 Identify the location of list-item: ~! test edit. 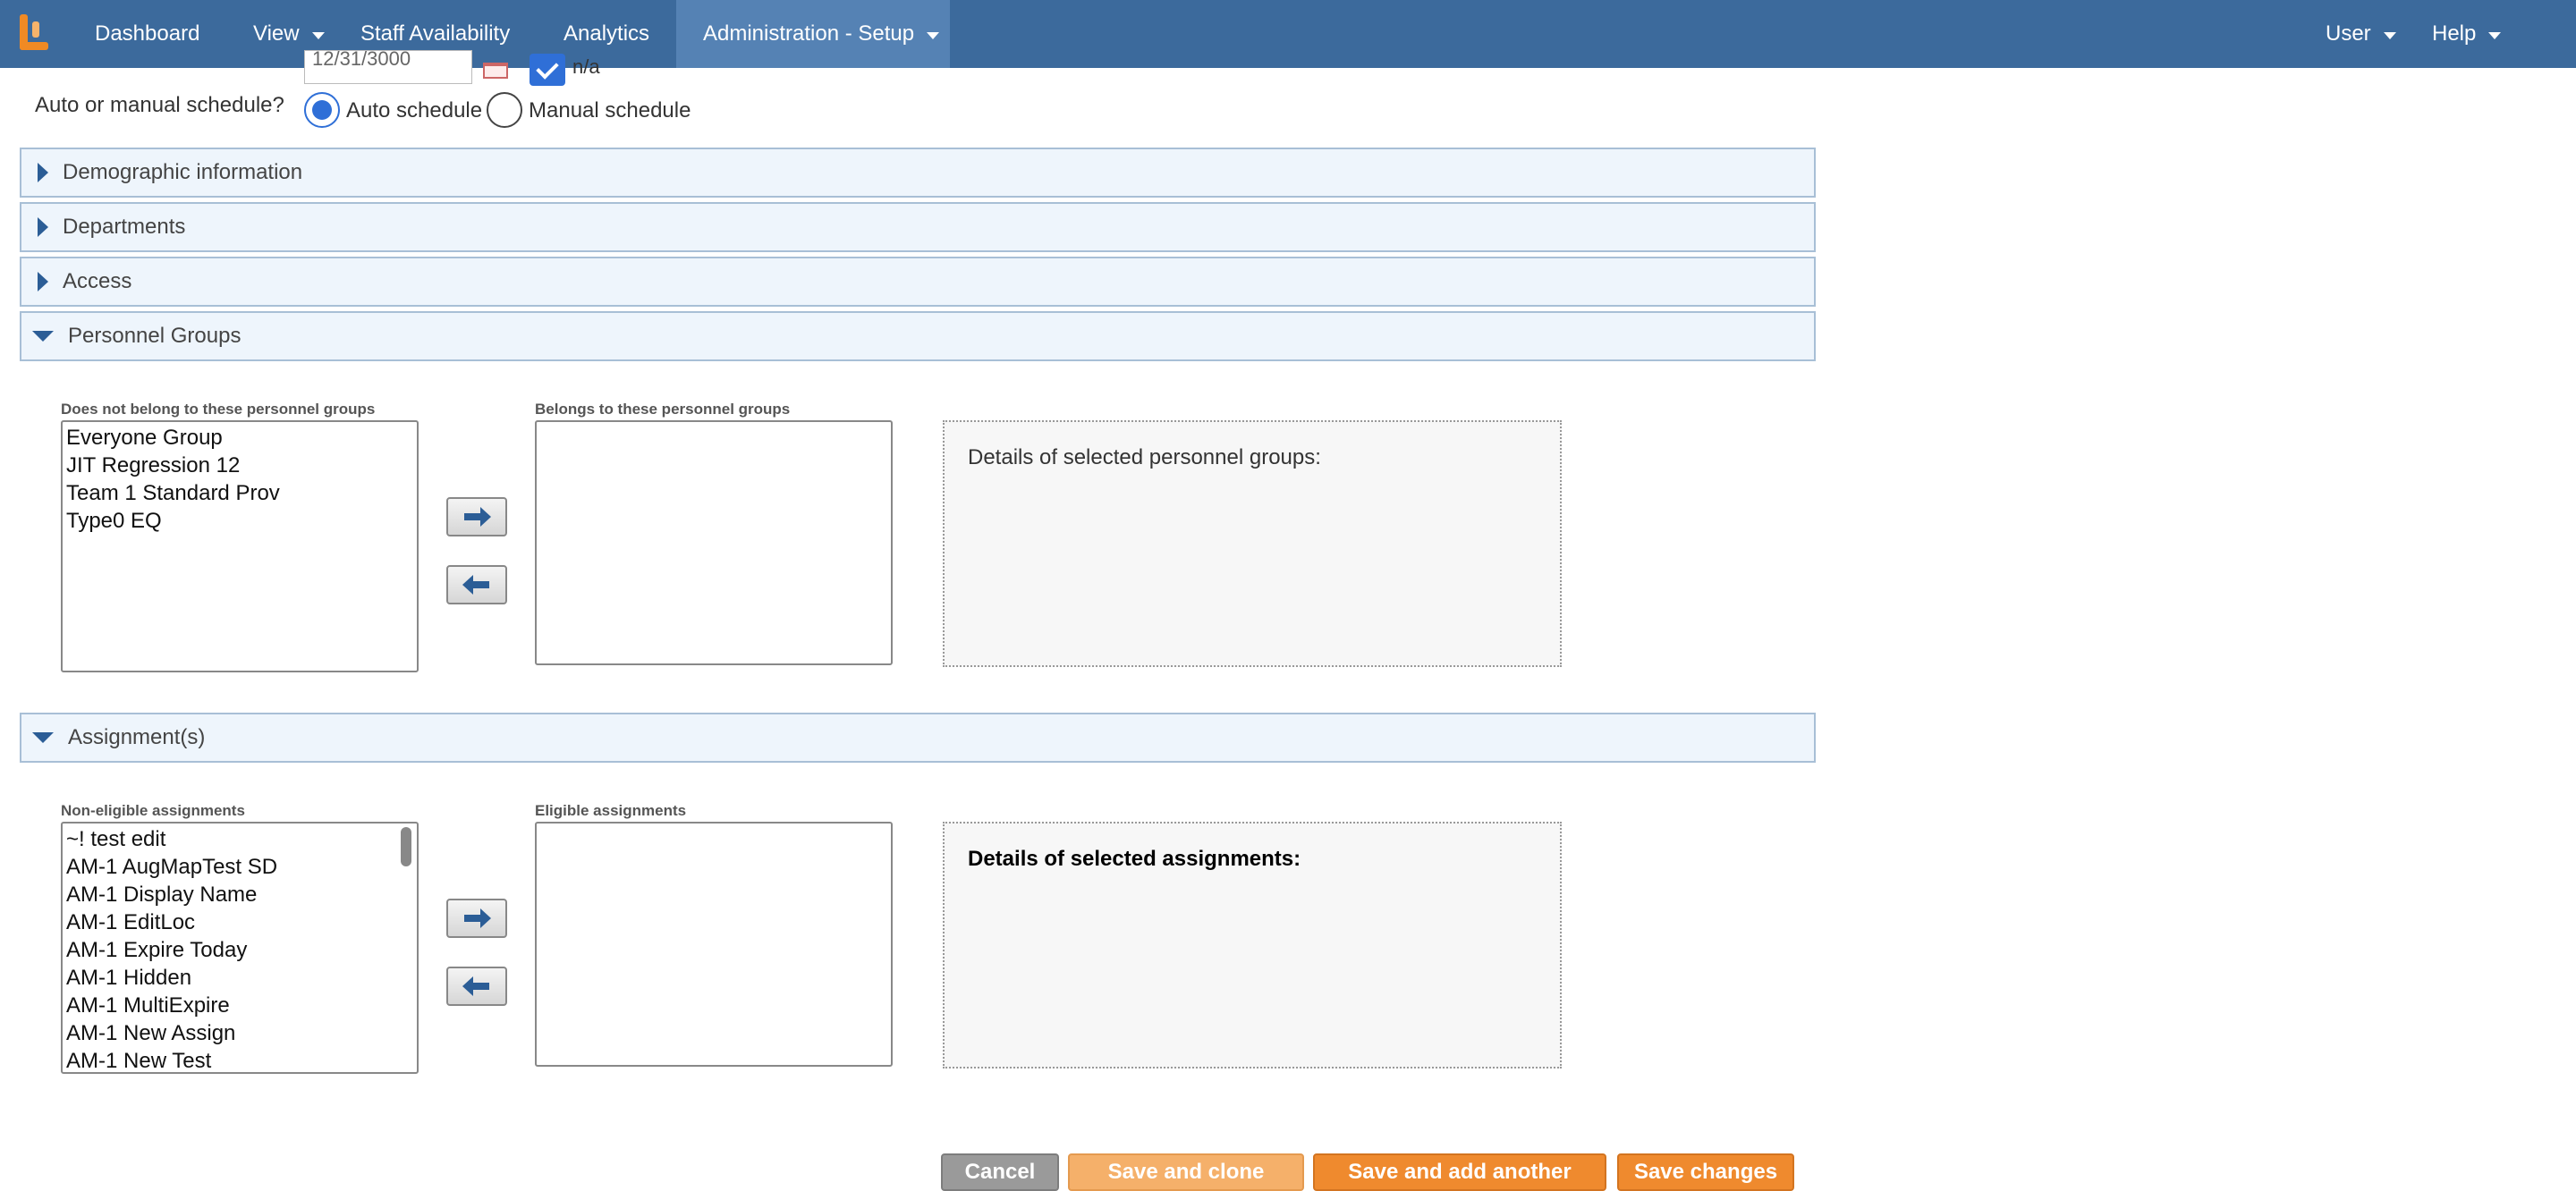
(240, 839).